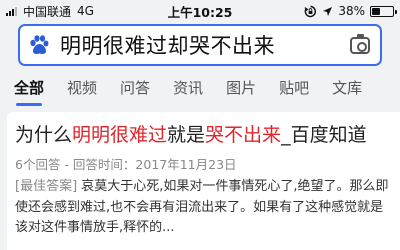  What do you see at coordinates (360, 43) in the screenshot?
I see `camera-icon` at bounding box center [360, 43].